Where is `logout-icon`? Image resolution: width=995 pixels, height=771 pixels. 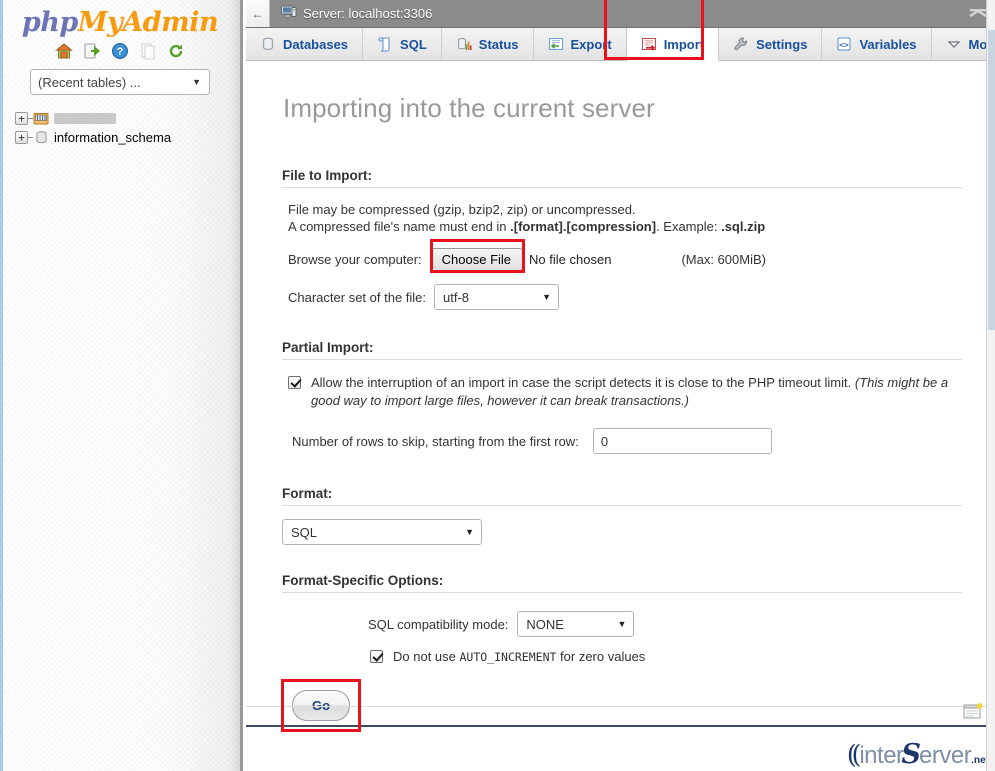 logout-icon is located at coordinates (92, 51).